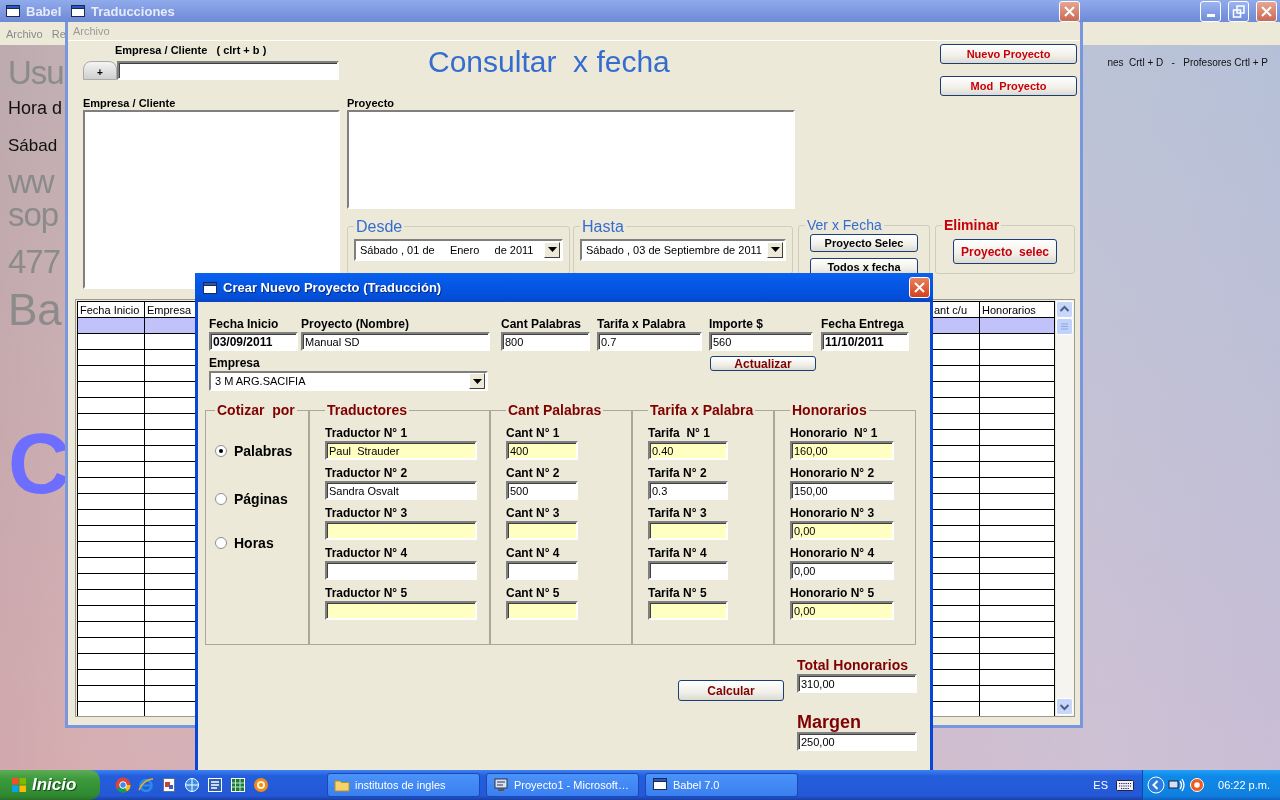 The image size is (1280, 800). I want to click on close-button, so click(919, 287).